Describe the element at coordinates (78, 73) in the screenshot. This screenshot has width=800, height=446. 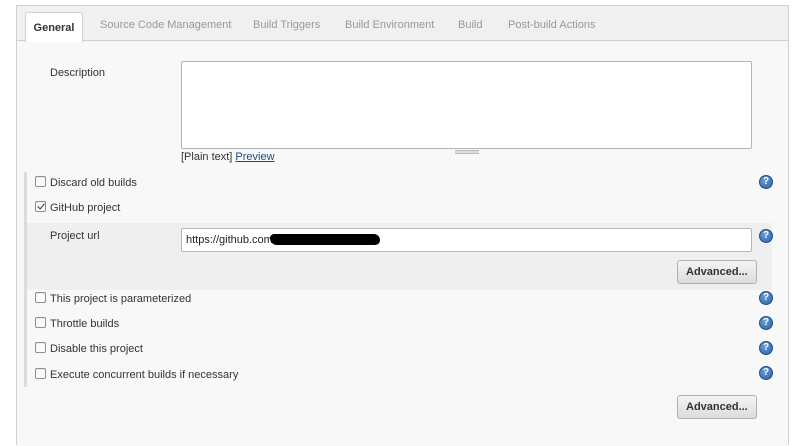
I see `description-label: Description` at that location.